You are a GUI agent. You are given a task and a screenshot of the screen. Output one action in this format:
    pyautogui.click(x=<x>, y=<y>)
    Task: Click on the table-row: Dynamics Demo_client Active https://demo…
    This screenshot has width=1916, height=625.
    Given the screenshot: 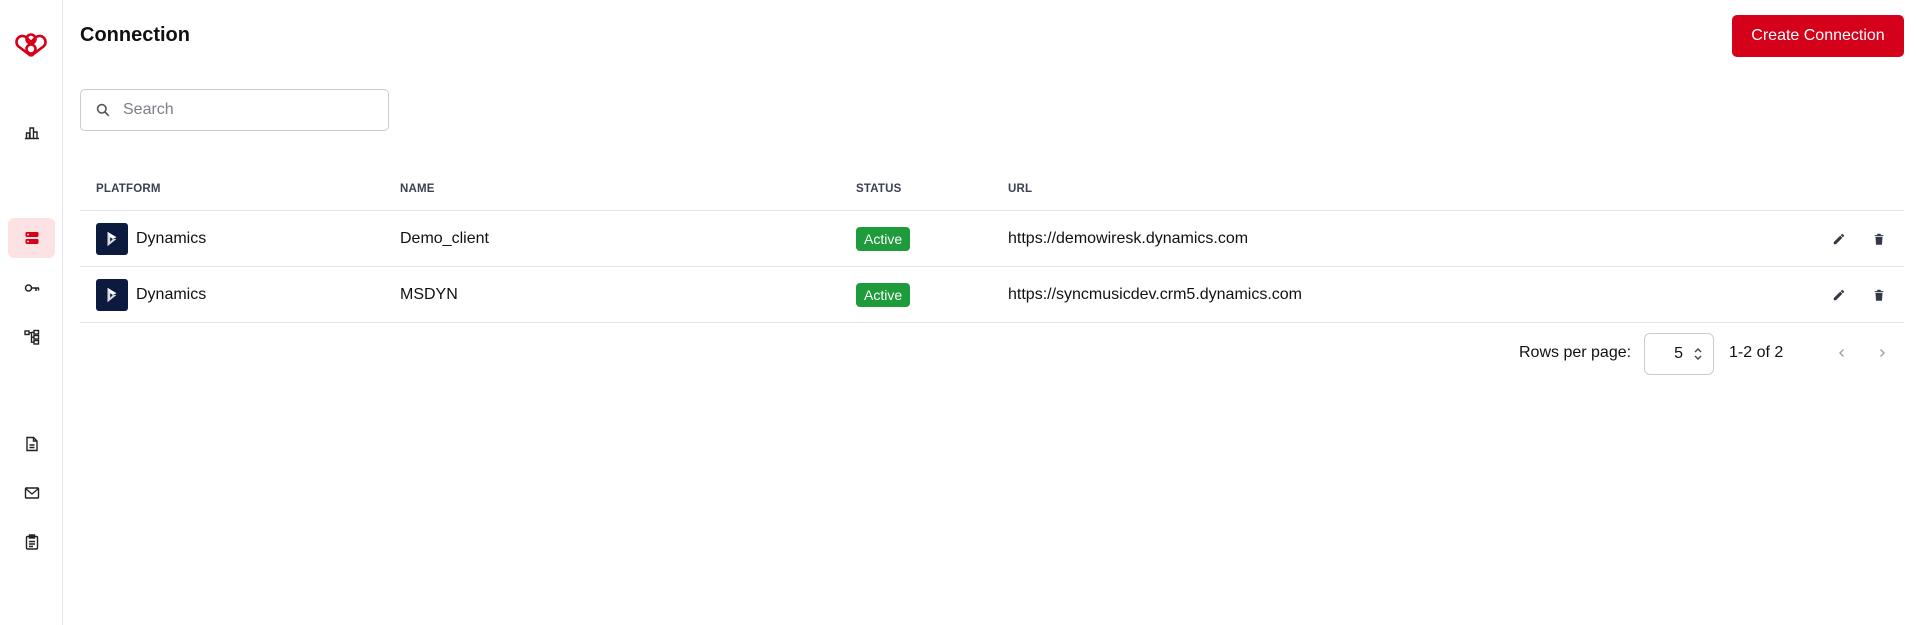 What is the action you would take?
    pyautogui.click(x=992, y=239)
    